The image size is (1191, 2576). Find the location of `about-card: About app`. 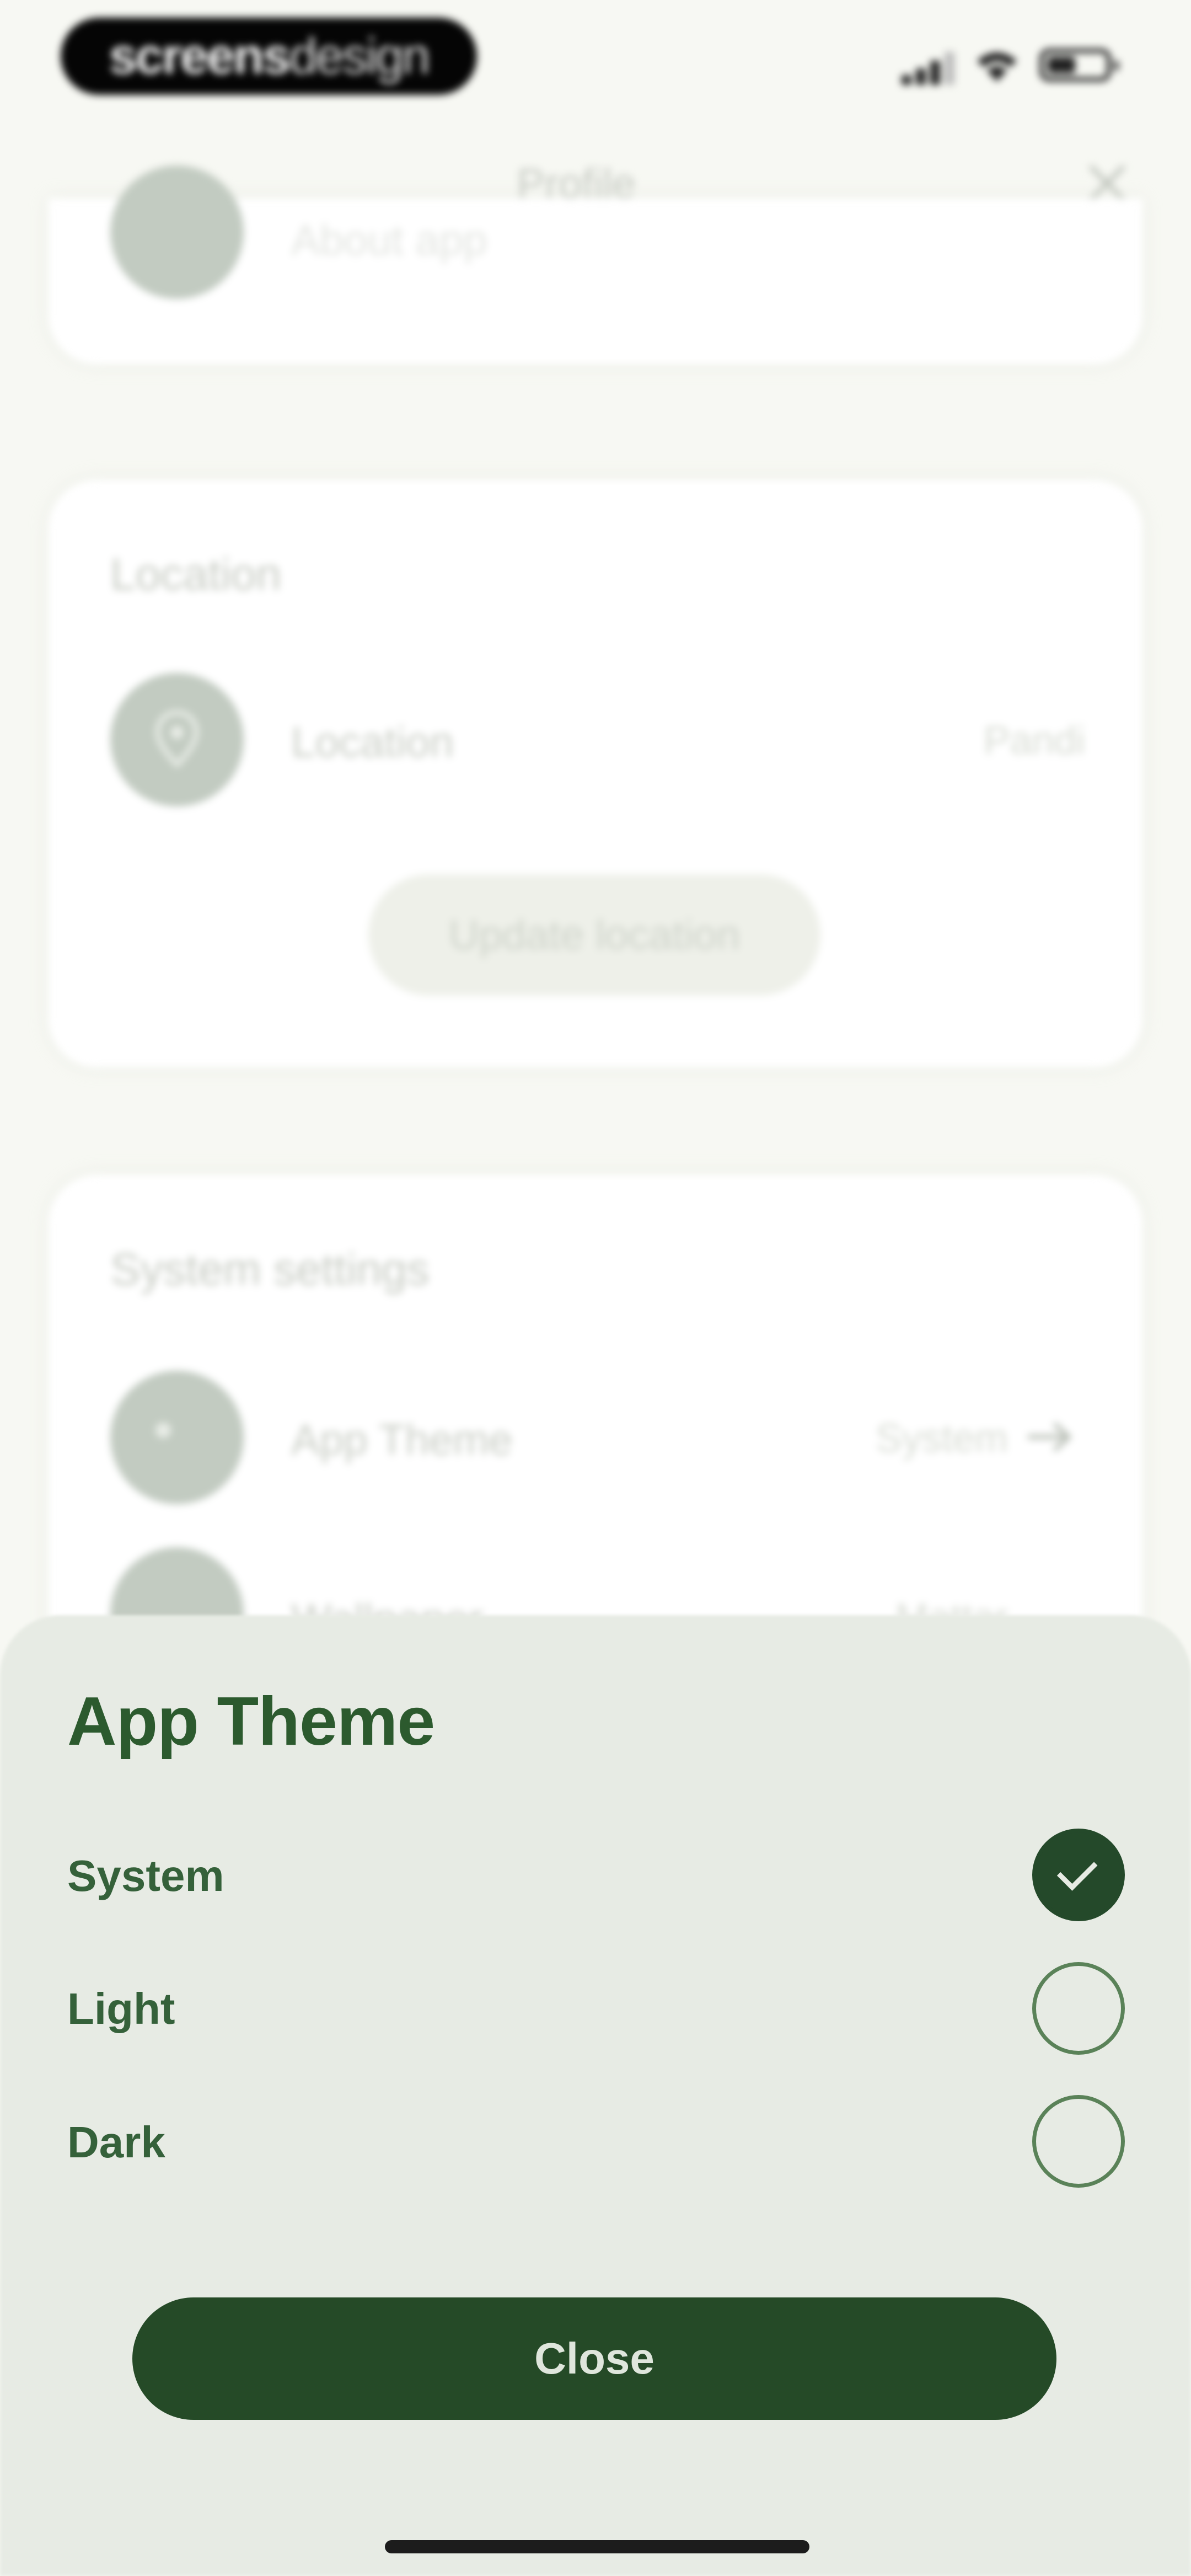

about-card: About app is located at coordinates (595, 264).